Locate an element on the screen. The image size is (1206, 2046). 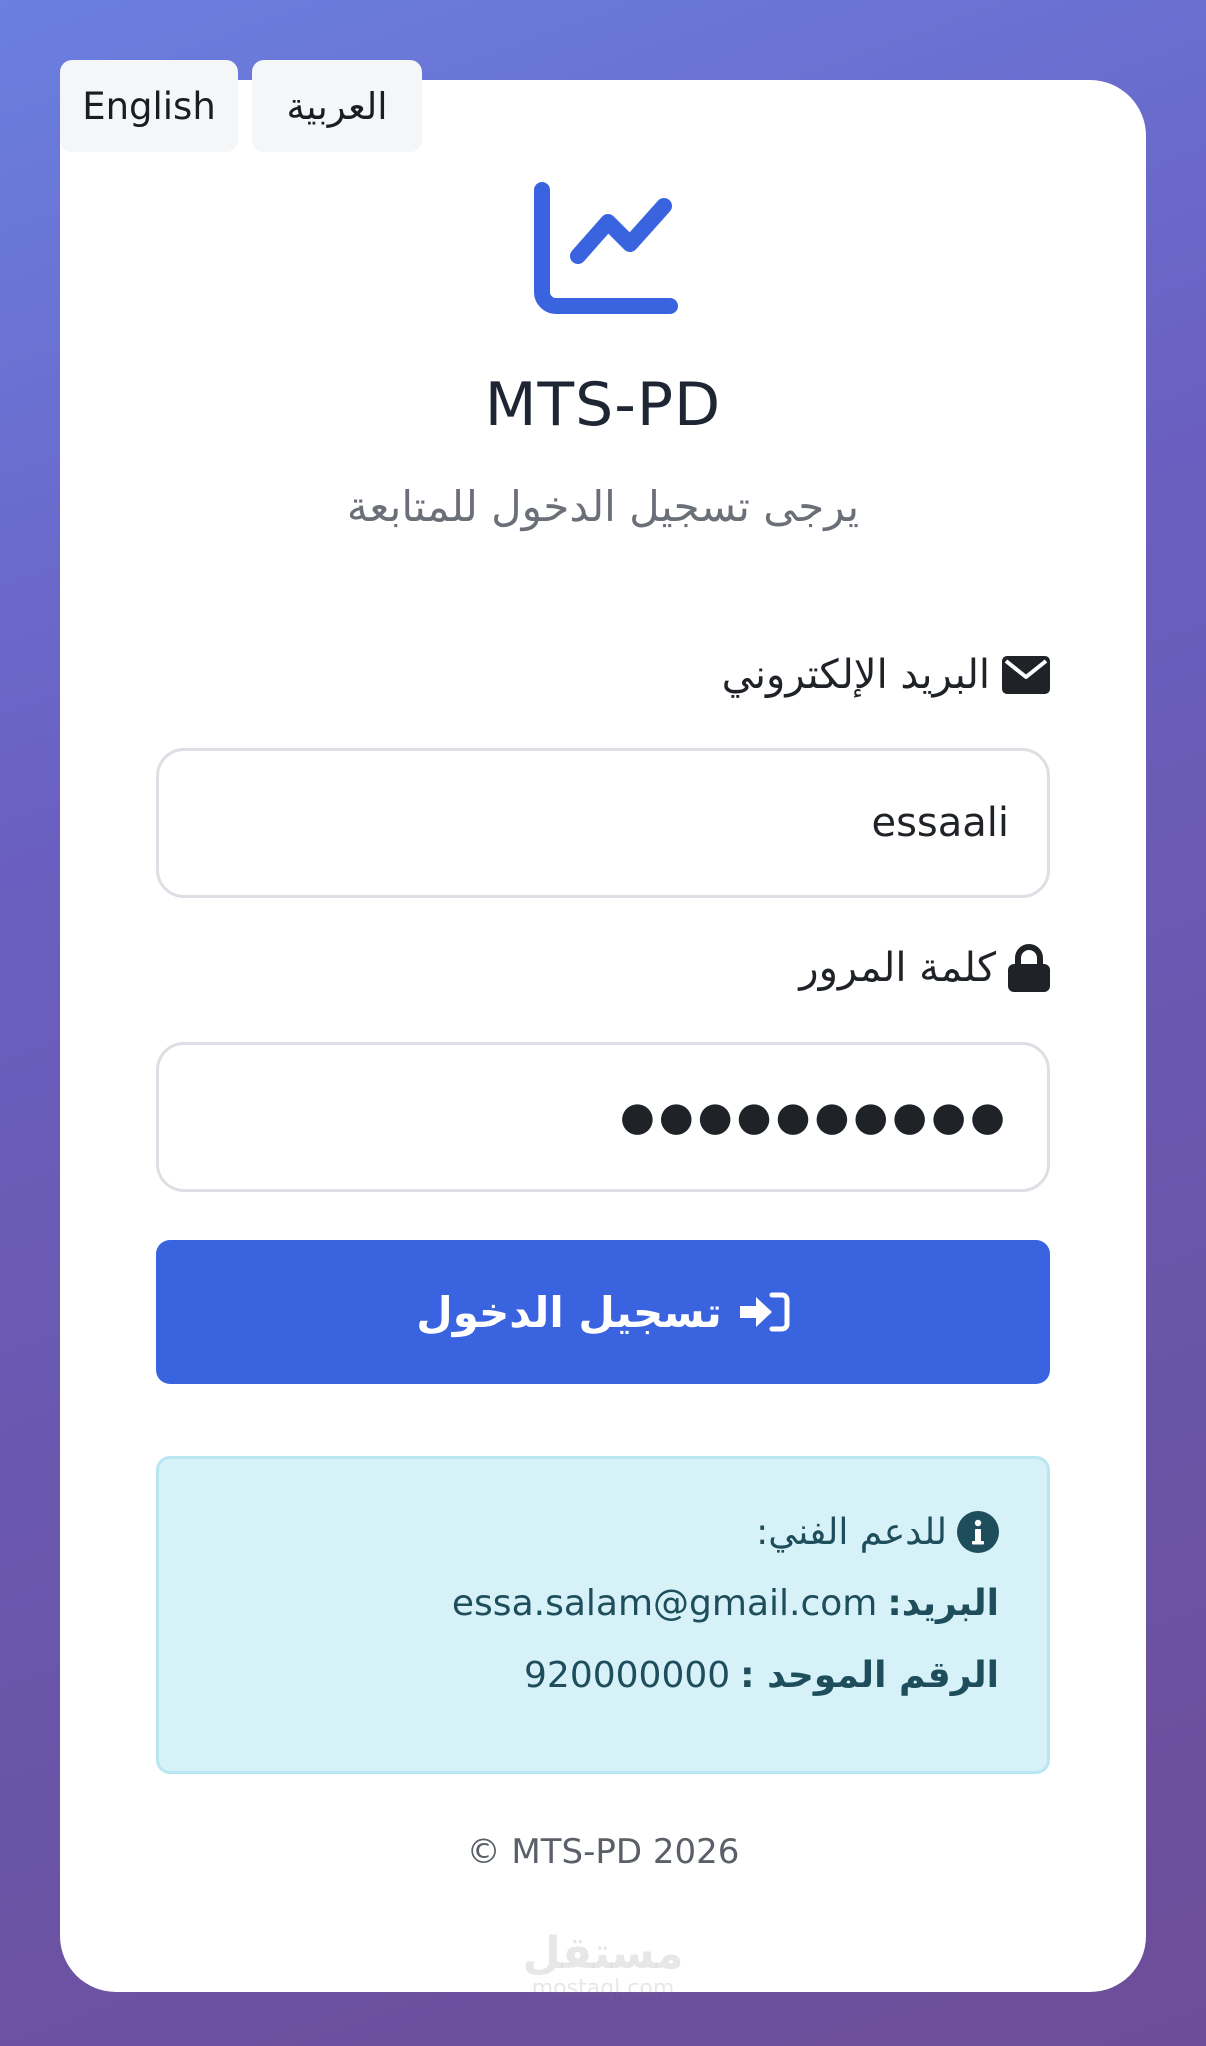
support-title-text: للدعم الفني: is located at coordinates (851, 1532).